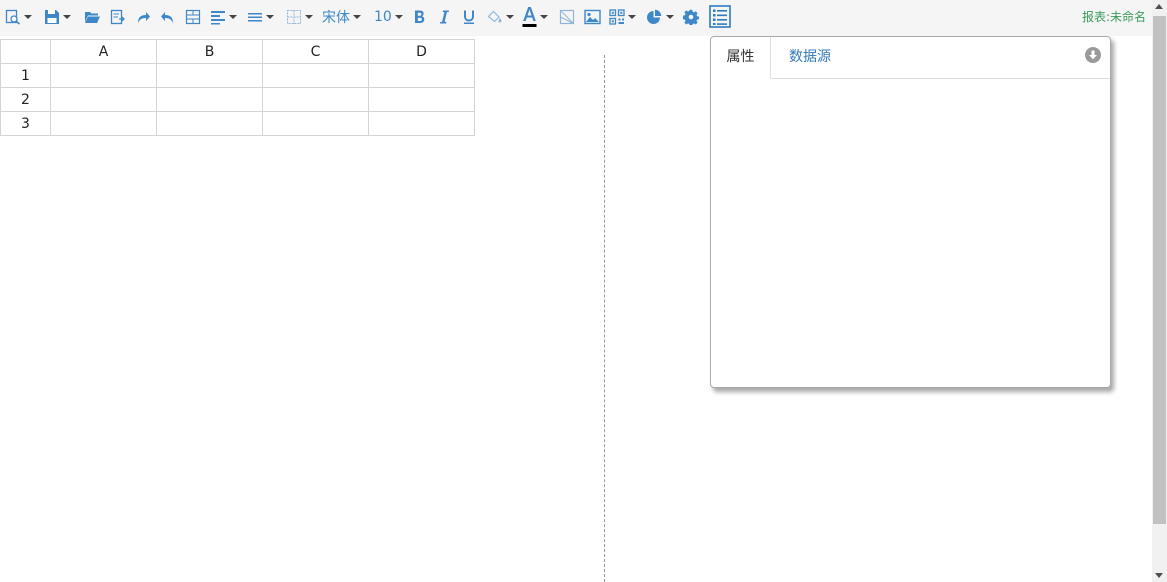 This screenshot has width=1167, height=582. Describe the element at coordinates (1159, 270) in the screenshot. I see `scrollbar-thumb` at that location.